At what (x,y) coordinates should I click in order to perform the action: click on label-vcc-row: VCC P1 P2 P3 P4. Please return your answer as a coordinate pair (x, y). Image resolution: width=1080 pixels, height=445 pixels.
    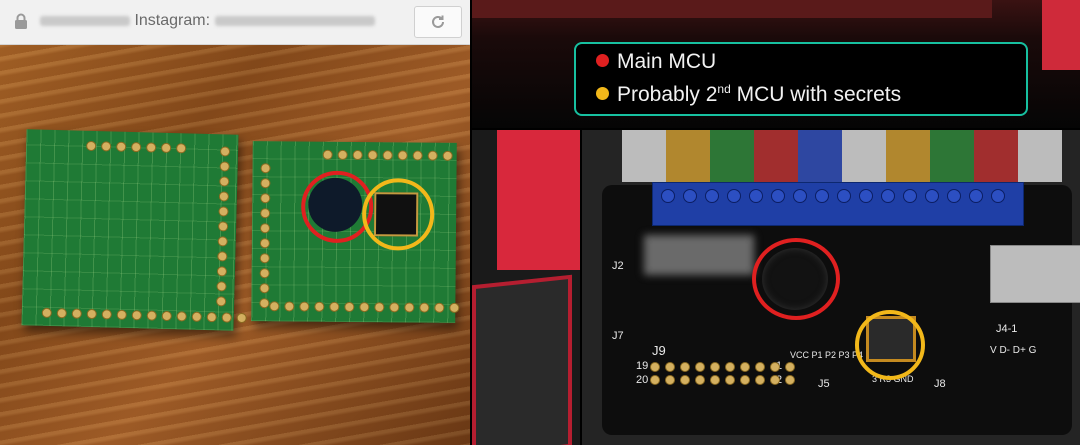
    Looking at the image, I should click on (827, 355).